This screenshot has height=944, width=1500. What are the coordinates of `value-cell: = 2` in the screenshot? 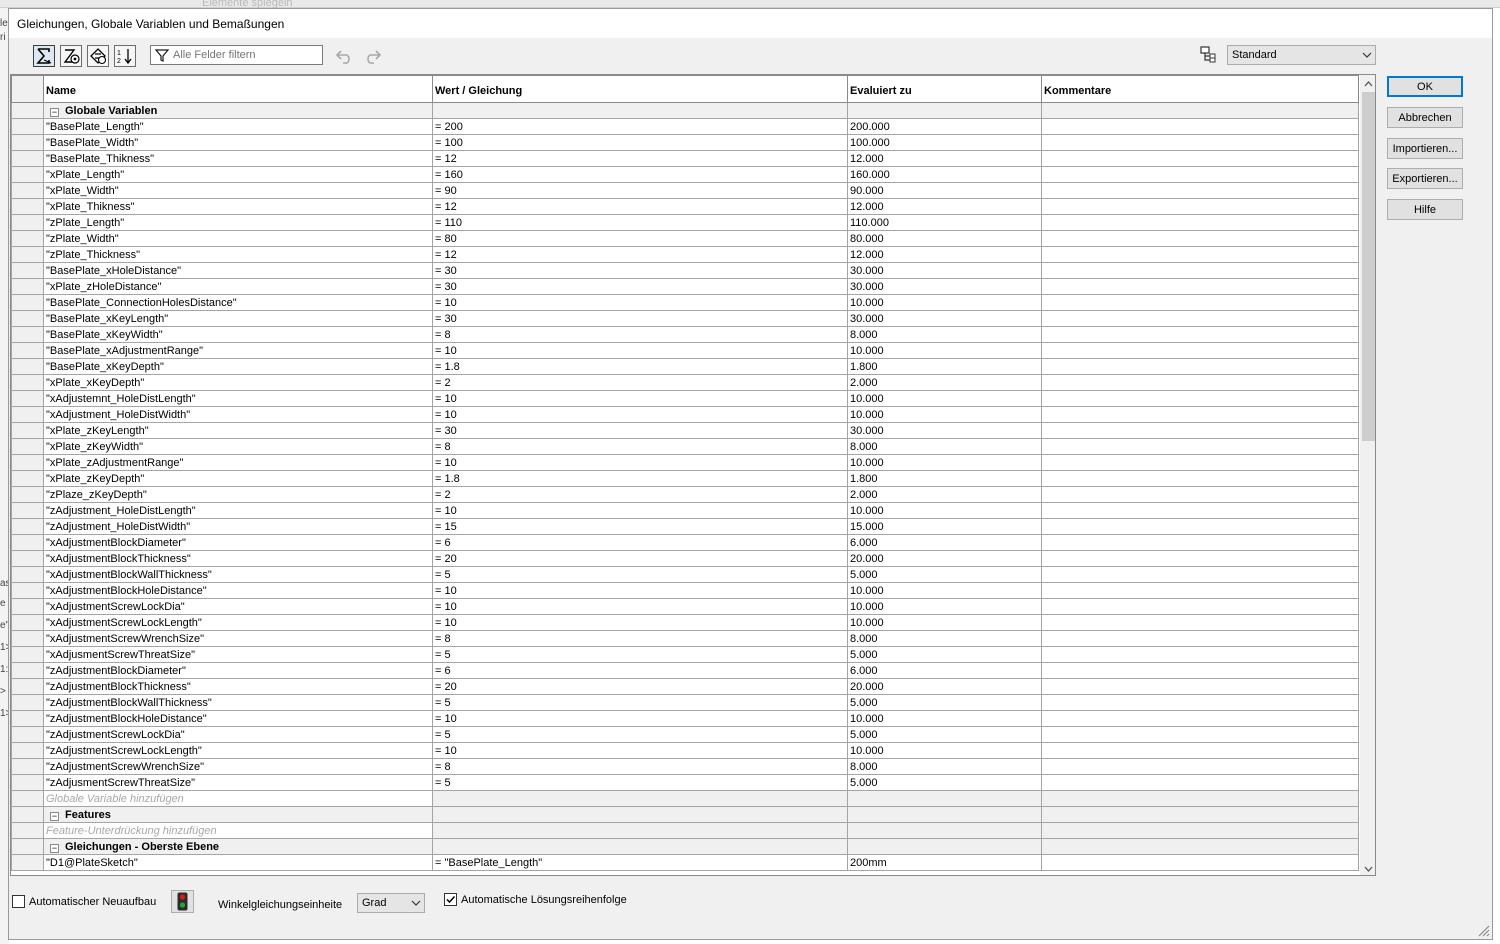 It's located at (640, 494).